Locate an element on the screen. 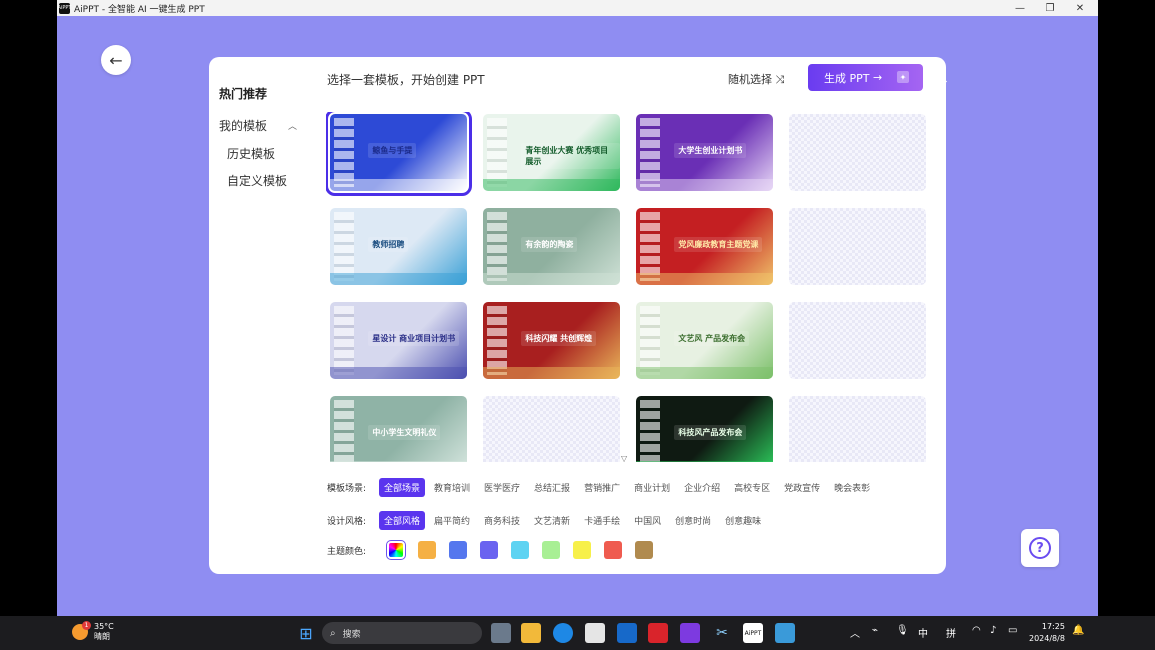 This screenshot has width=1155, height=650. maximize-icon: ❐ is located at coordinates (1050, 8).